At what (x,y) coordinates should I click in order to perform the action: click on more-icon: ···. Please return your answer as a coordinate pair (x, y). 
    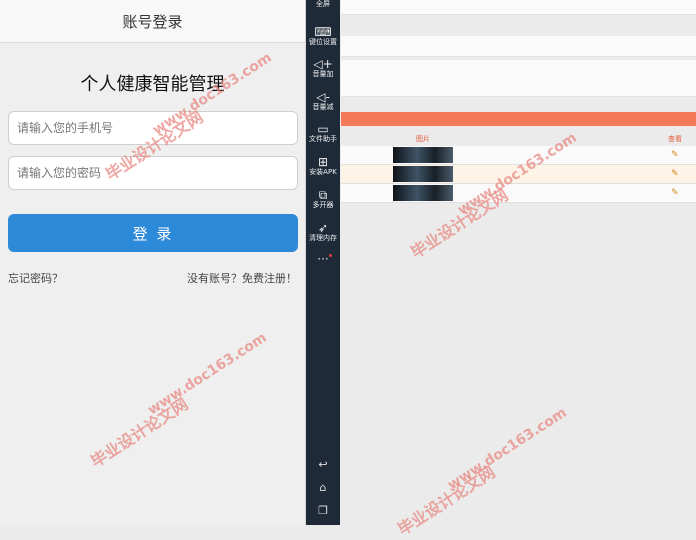
    Looking at the image, I should click on (323, 259).